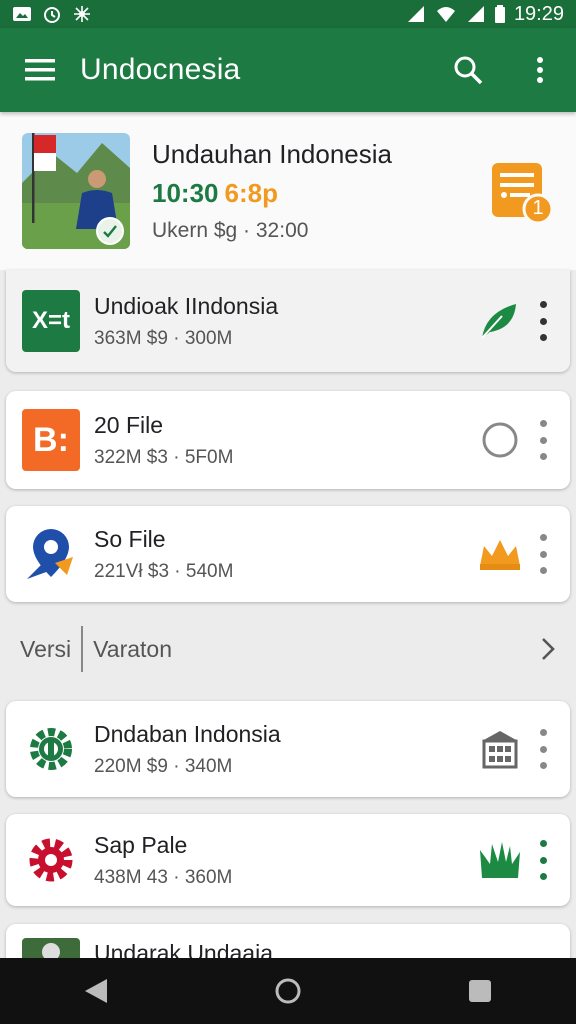 The height and width of the screenshot is (1024, 576). Describe the element at coordinates (51, 321) in the screenshot. I see `spreadsheet-icon: X=t` at that location.